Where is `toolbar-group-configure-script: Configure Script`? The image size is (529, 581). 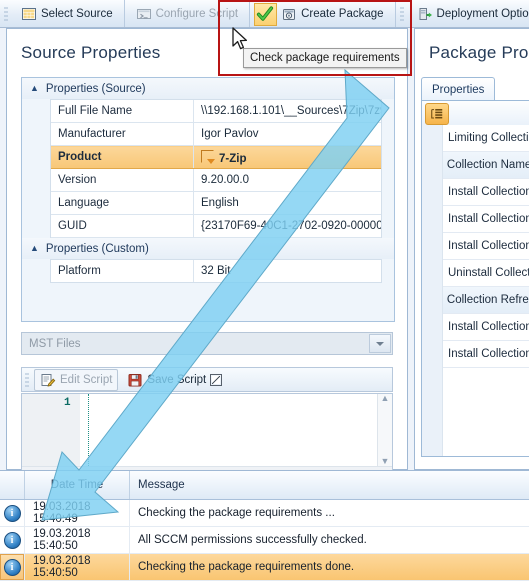
toolbar-group-configure-script: Configure Script is located at coordinates (188, 13).